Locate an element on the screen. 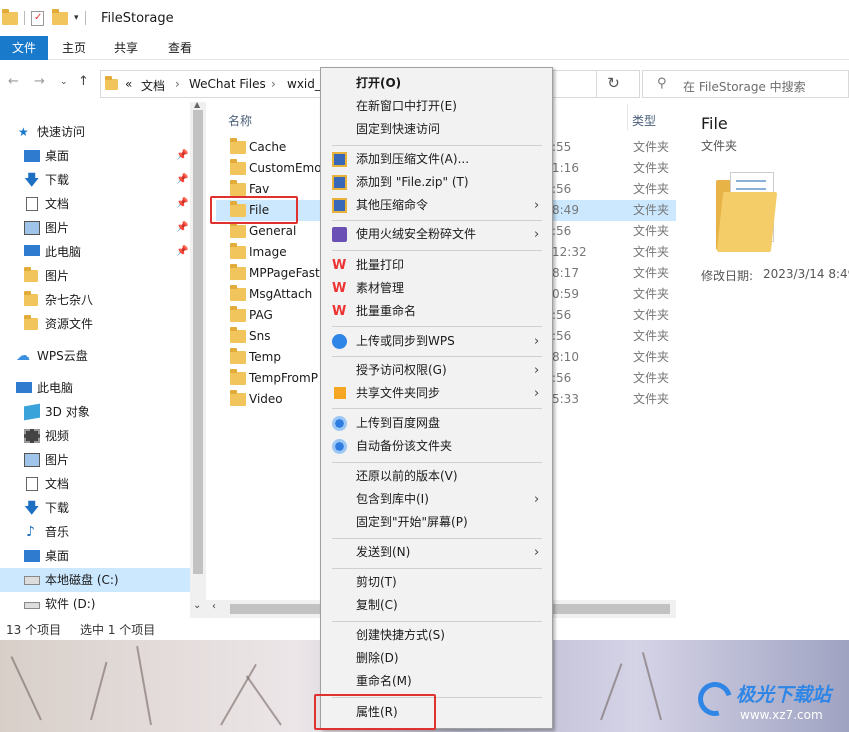  menu-open-new-window: 在新窗口中打开(E) is located at coordinates (437, 106).